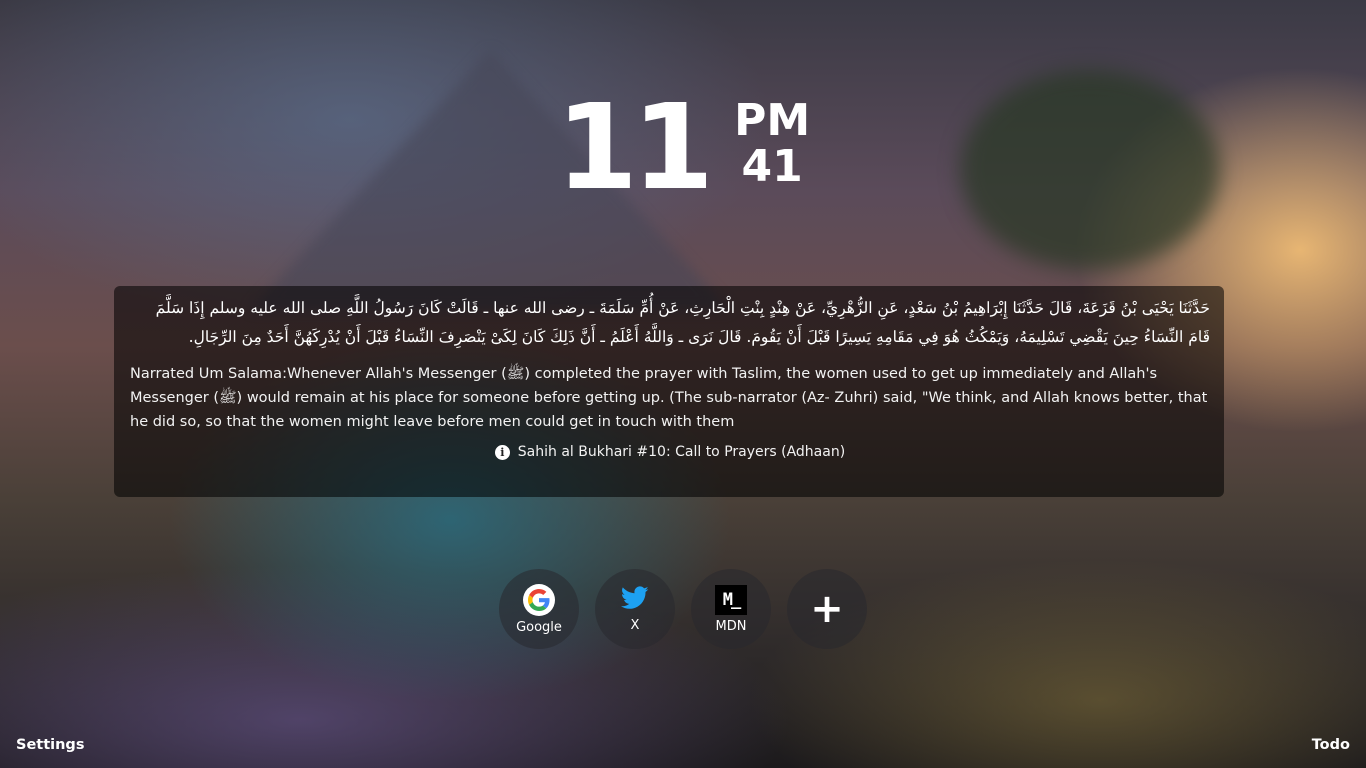 The height and width of the screenshot is (768, 1366). I want to click on clock-ampm: PM, so click(772, 120).